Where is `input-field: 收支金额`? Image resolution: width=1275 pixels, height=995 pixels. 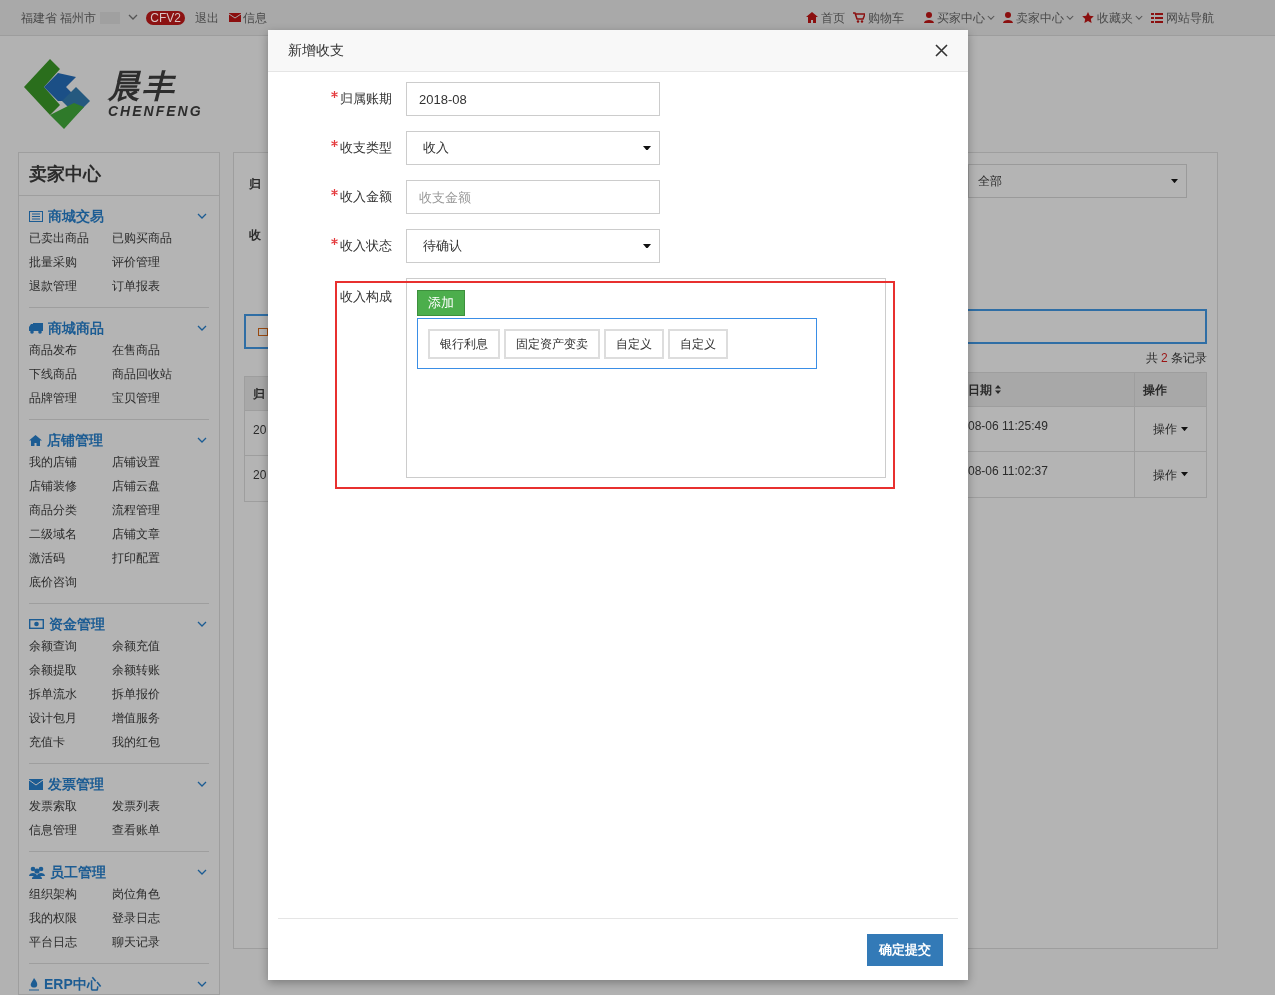
input-field: 收支金额 is located at coordinates (533, 197).